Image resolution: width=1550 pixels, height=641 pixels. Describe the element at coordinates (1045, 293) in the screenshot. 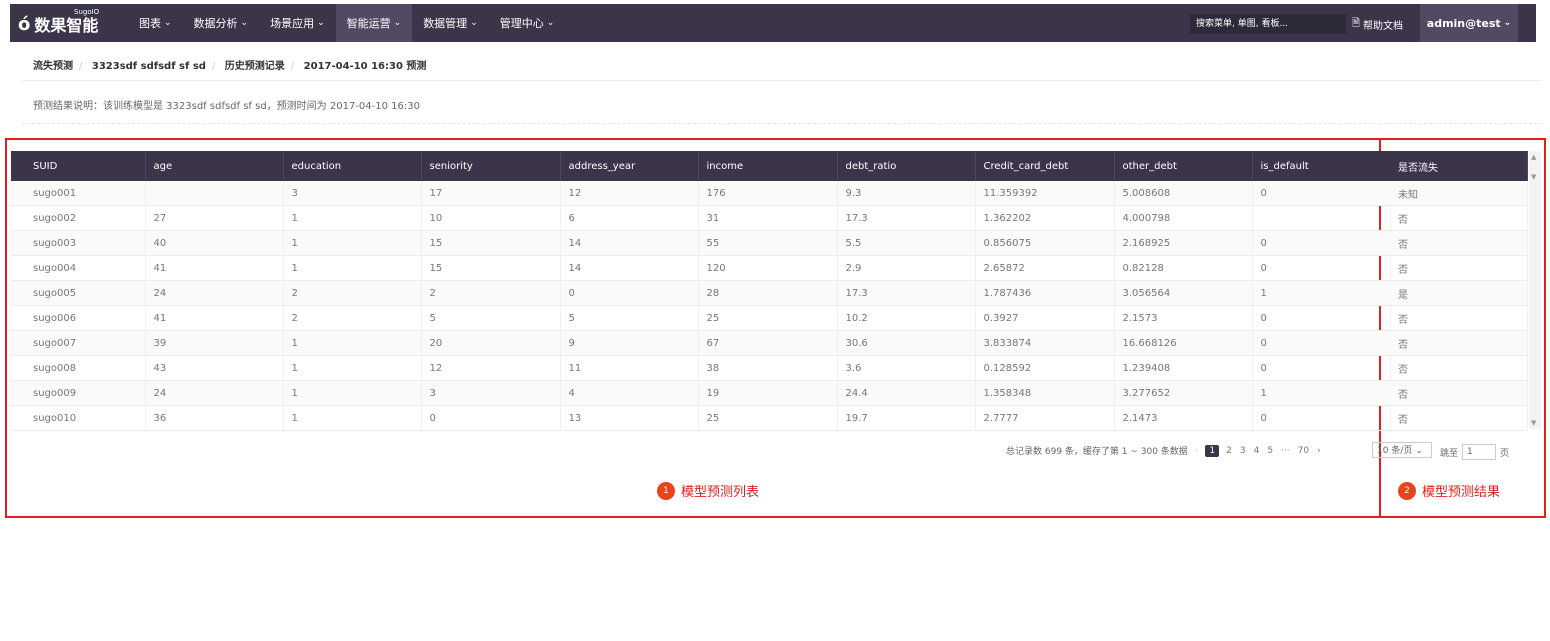

I see `table-cell: 1.787436` at that location.